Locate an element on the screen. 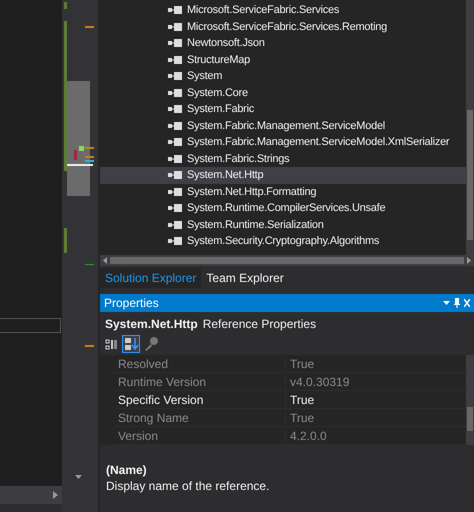 Image resolution: width=474 pixels, height=512 pixels. property-name: Runtime Version is located at coordinates (162, 381).